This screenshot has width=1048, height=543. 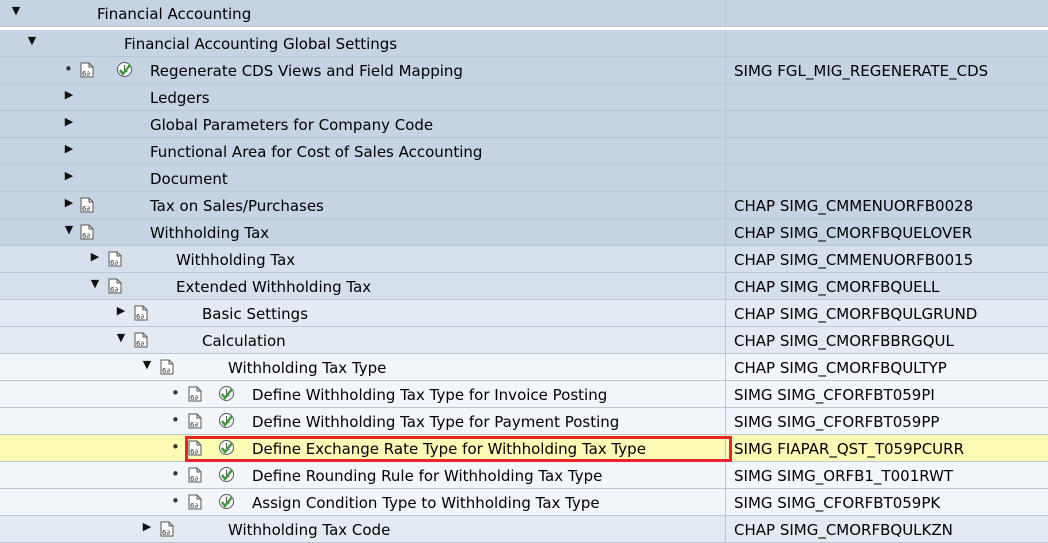 I want to click on node-label: Regenerate CDS Views and Field Mapping, so click(x=306, y=71).